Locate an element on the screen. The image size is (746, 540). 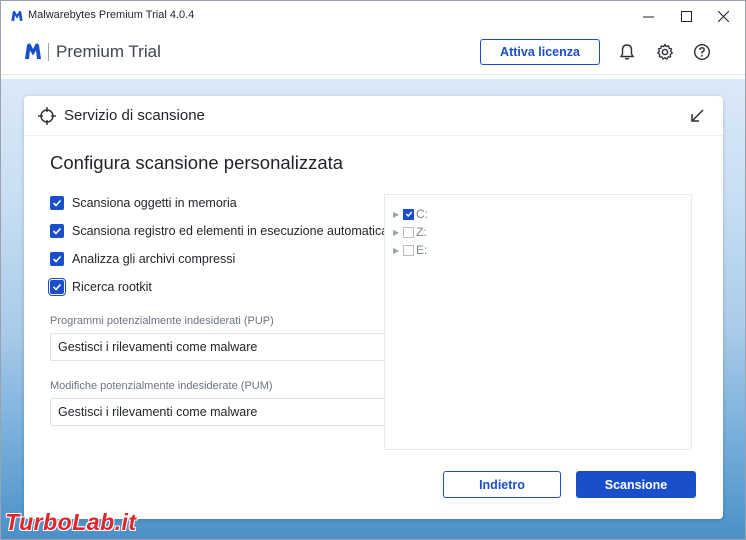
app-header: Premium Trial Attiva licenza is located at coordinates (373, 53).